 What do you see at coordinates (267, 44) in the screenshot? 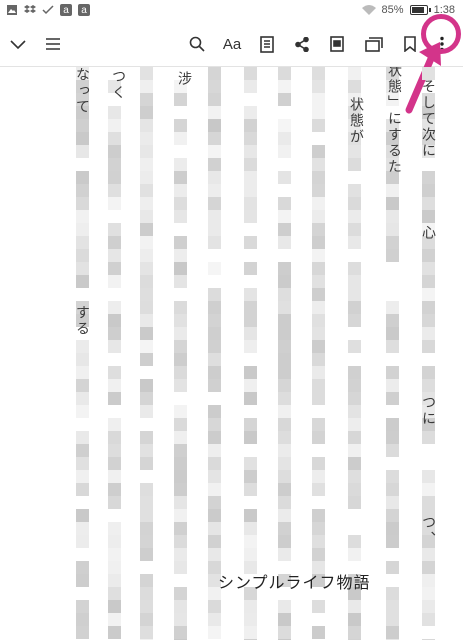
I see `notes-icon` at bounding box center [267, 44].